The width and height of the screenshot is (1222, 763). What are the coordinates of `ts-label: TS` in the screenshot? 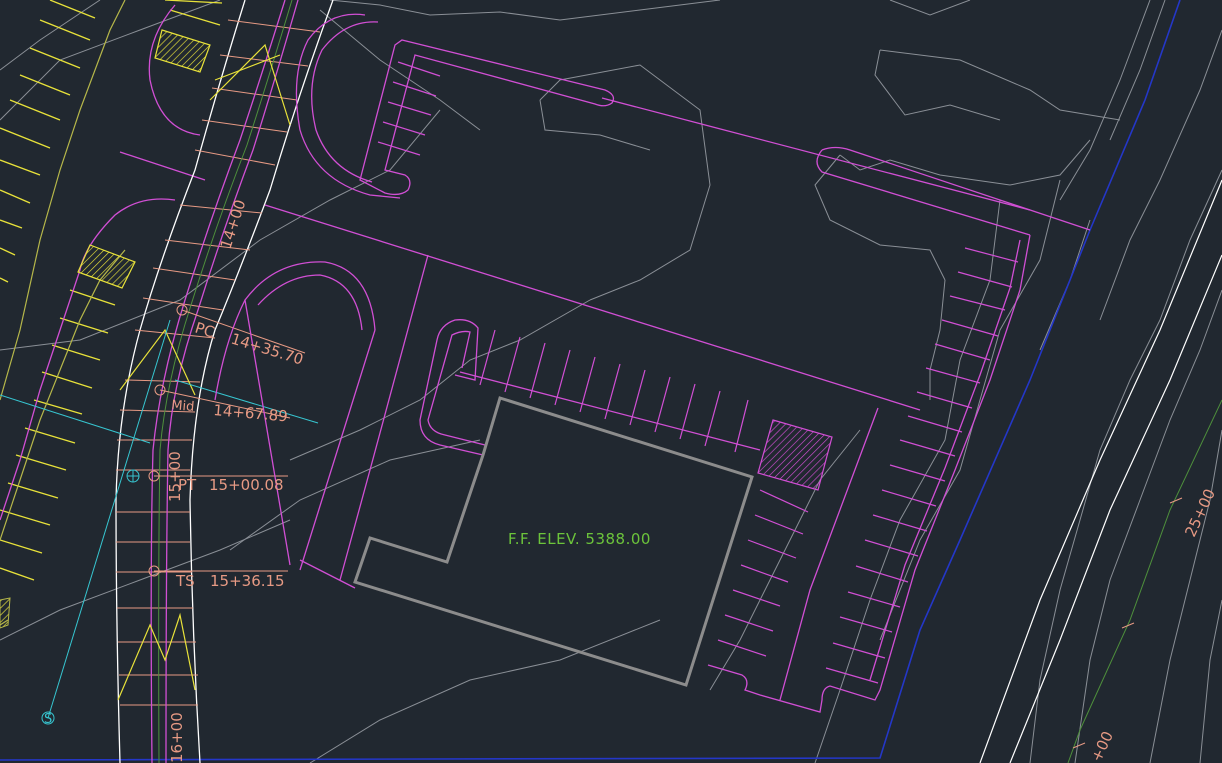 It's located at (185, 581).